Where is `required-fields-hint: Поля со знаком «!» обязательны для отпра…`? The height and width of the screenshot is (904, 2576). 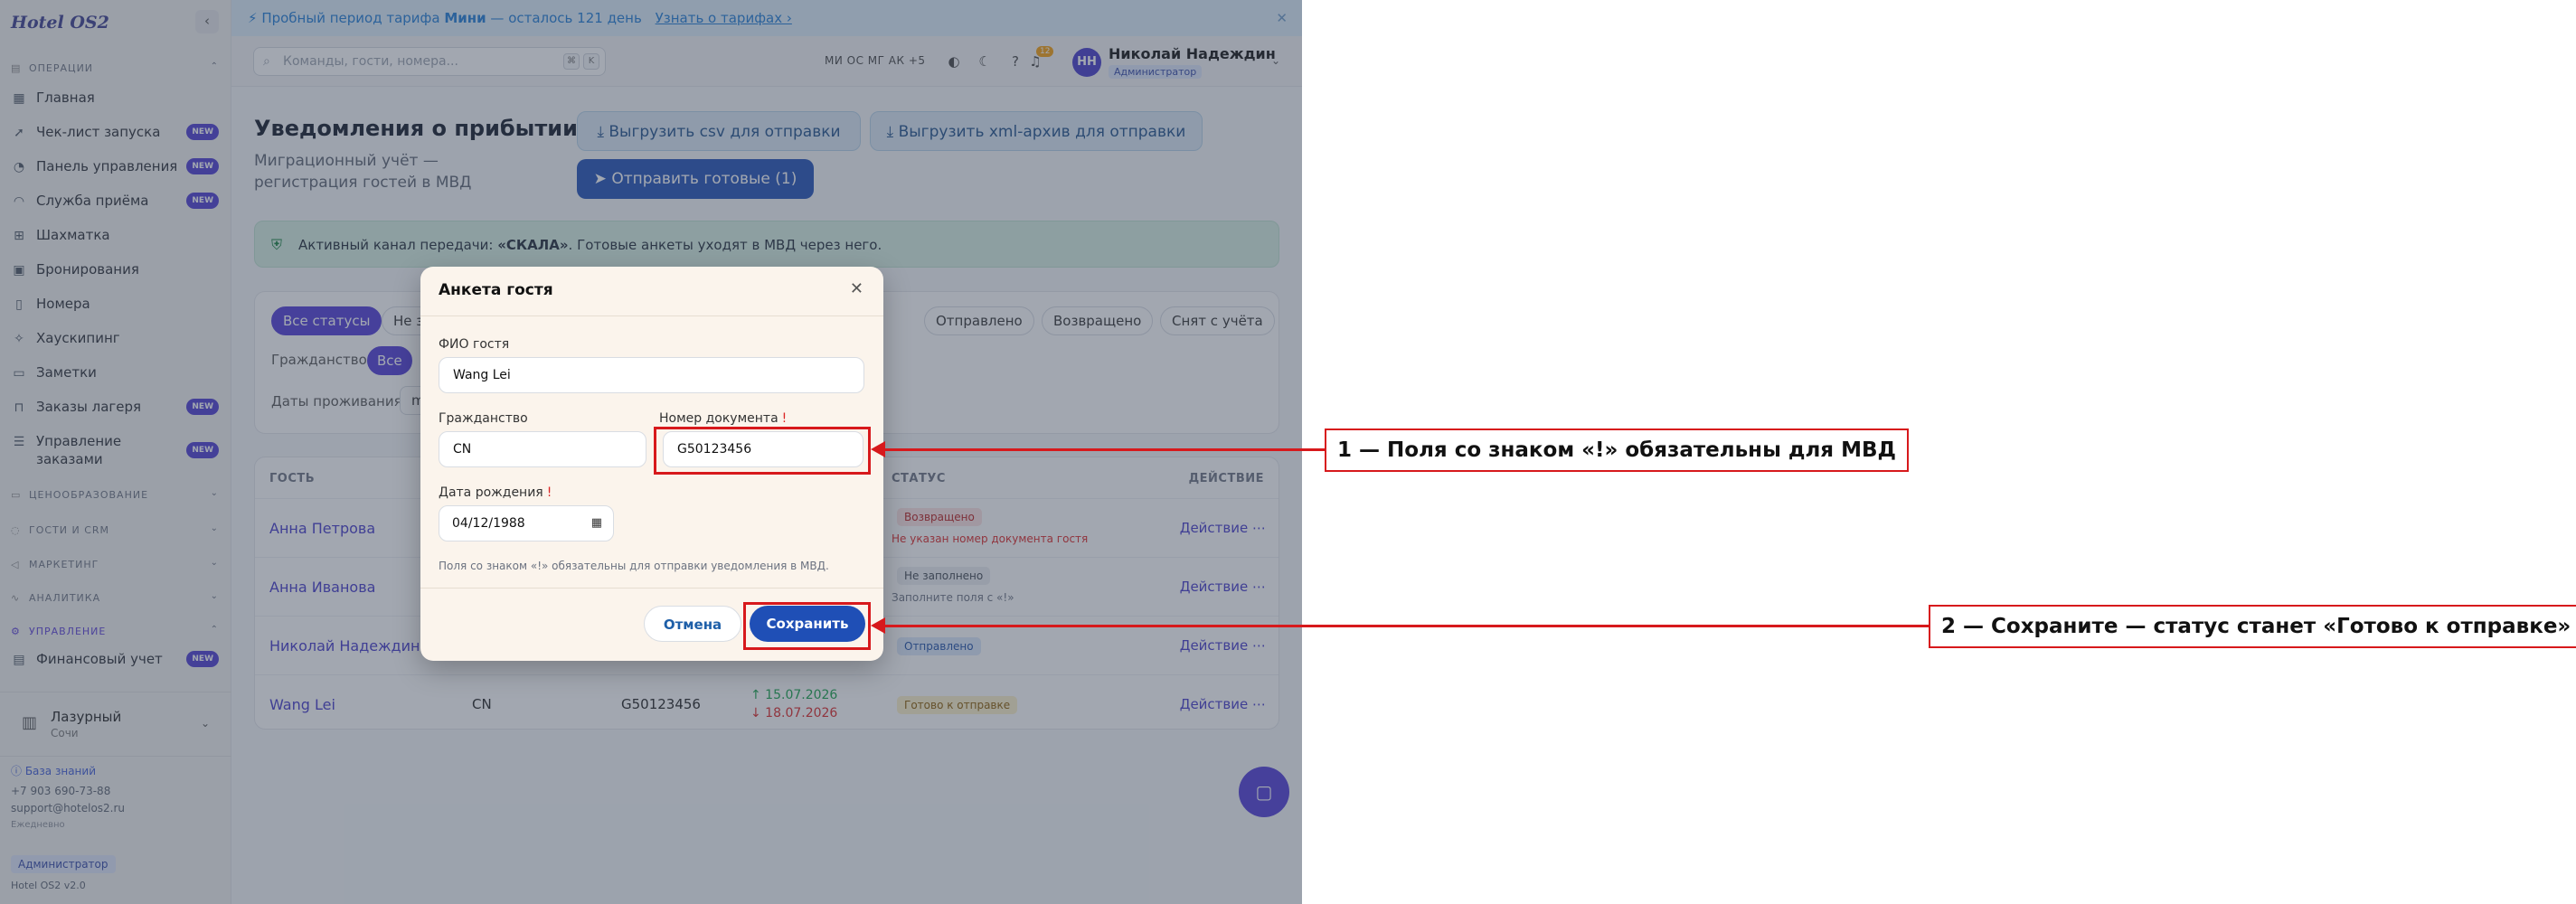
required-fields-hint: Поля со знаком «!» обязательны для отпра… is located at coordinates (634, 566).